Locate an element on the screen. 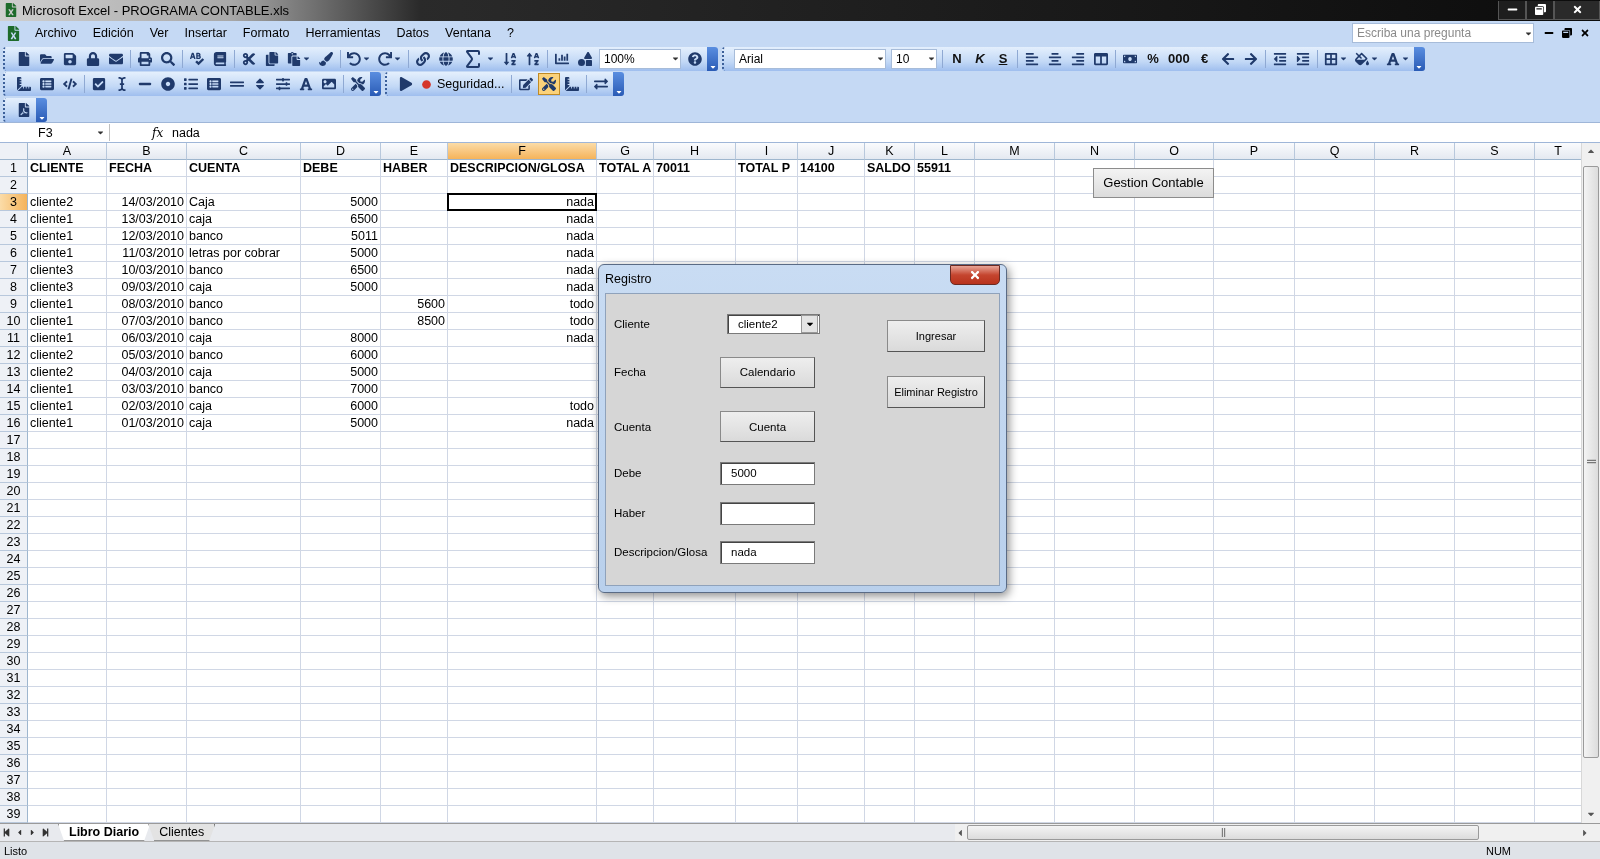 The height and width of the screenshot is (859, 1600). code-icon is located at coordinates (70, 84).